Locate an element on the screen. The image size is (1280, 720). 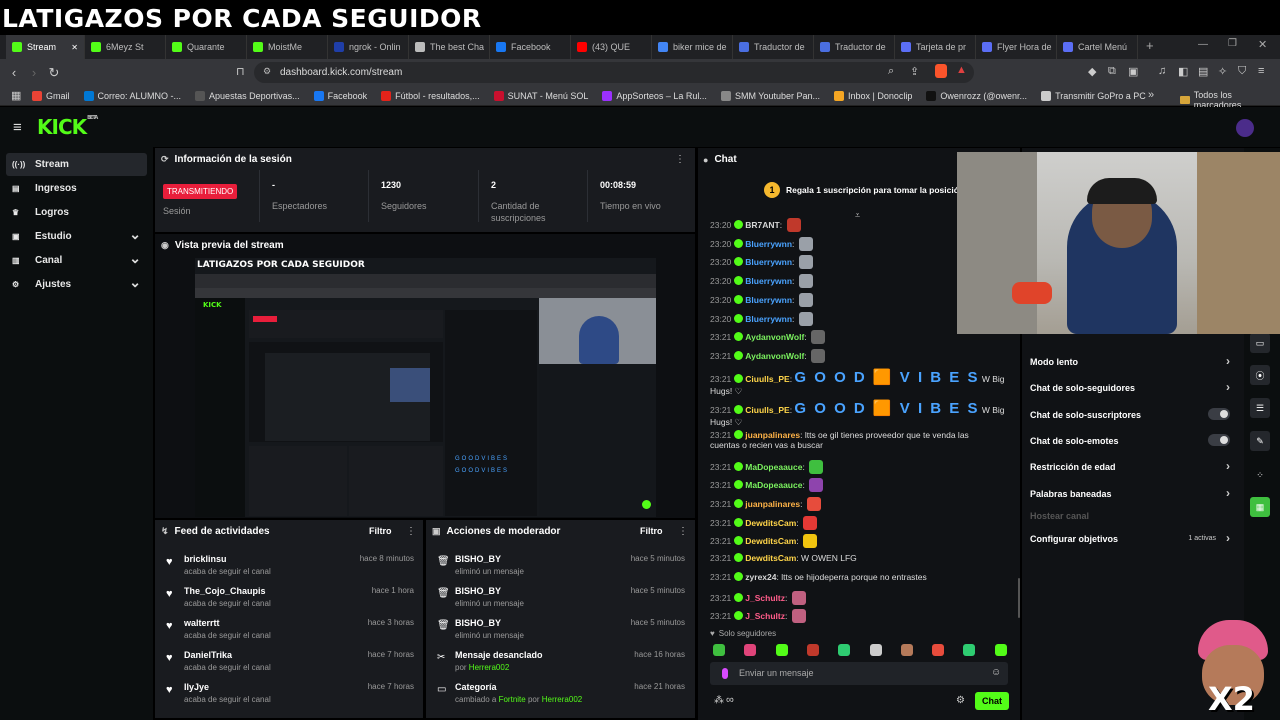
mod-more-icon: ⋮ is located at coordinates (683, 531).